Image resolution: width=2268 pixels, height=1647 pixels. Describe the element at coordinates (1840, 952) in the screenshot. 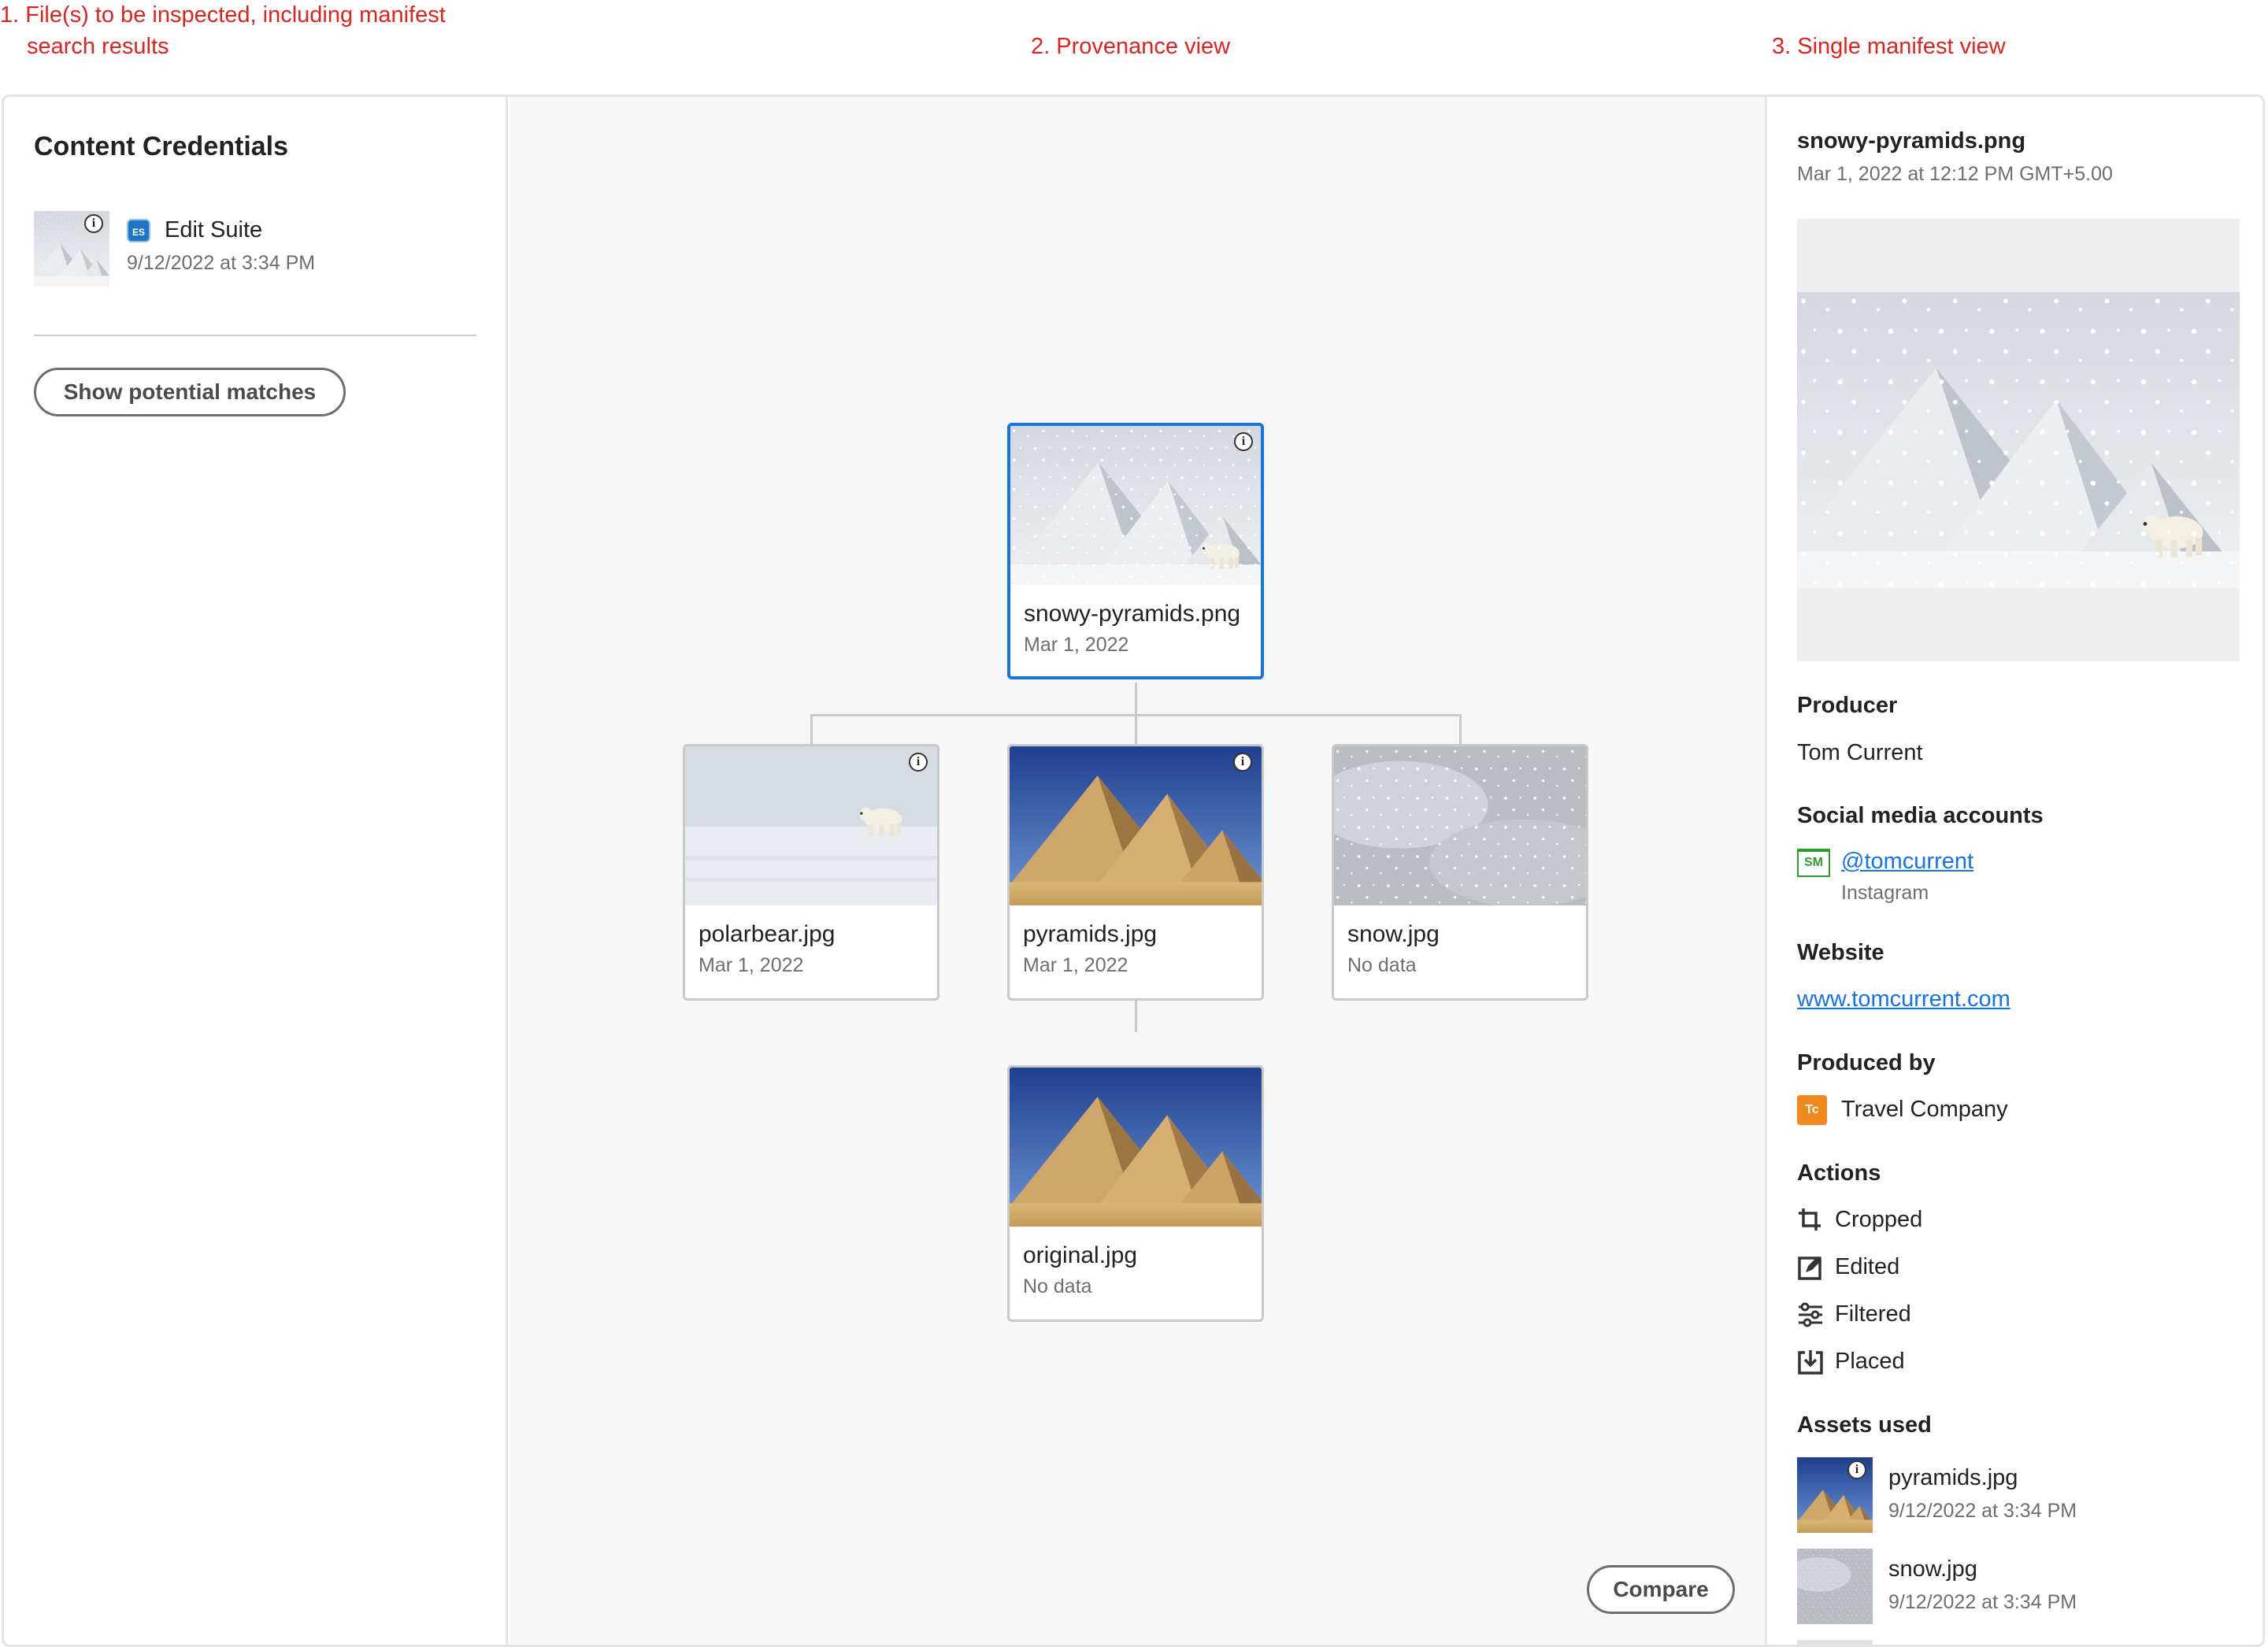

I see `website-label: Website` at that location.